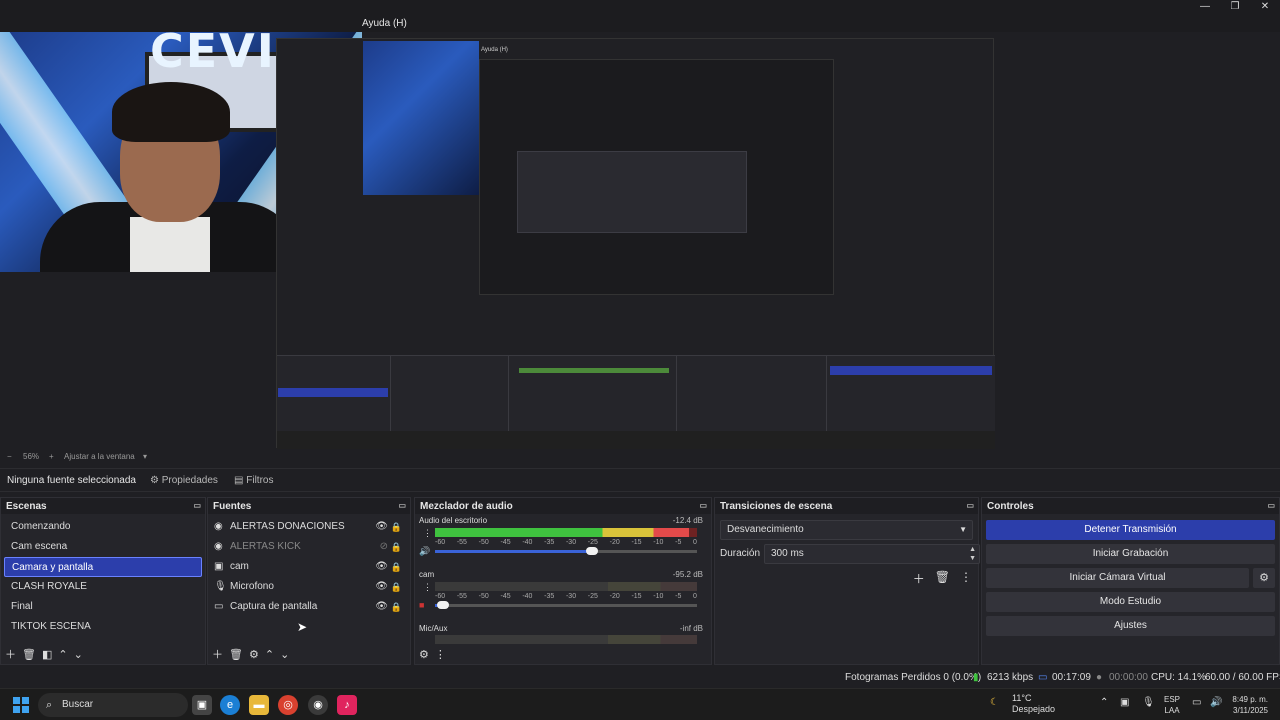 This screenshot has height=720, width=1280. I want to click on tick-label: -10, so click(658, 596).